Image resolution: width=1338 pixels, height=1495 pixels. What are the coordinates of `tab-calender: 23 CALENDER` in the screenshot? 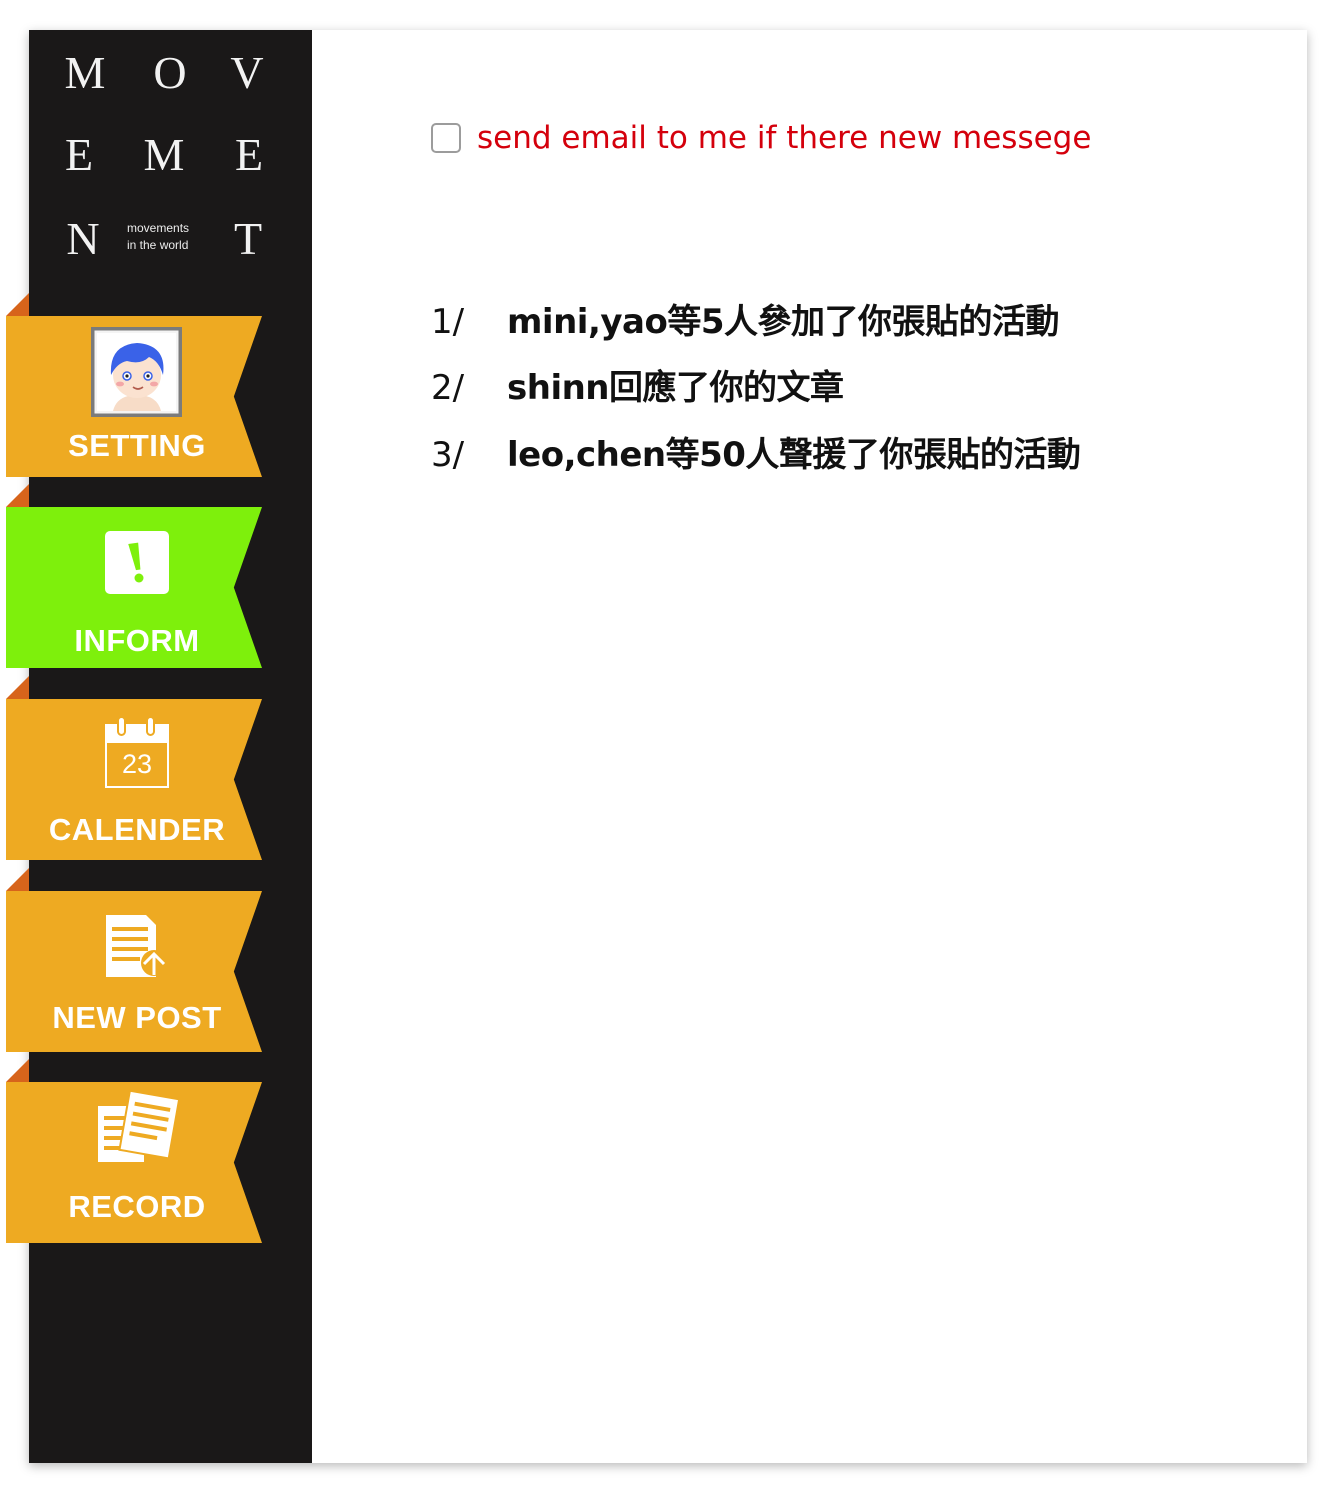 It's located at (134, 779).